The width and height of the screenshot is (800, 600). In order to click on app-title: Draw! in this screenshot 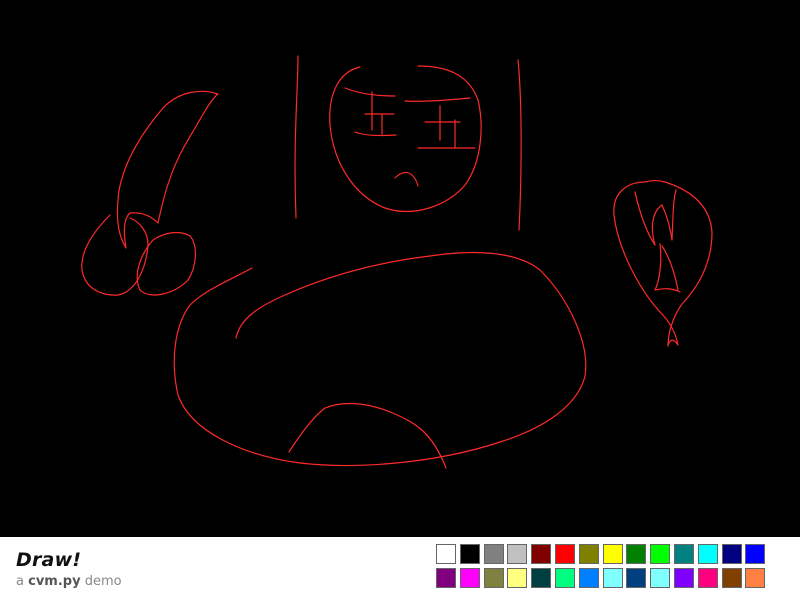, I will do `click(49, 560)`.